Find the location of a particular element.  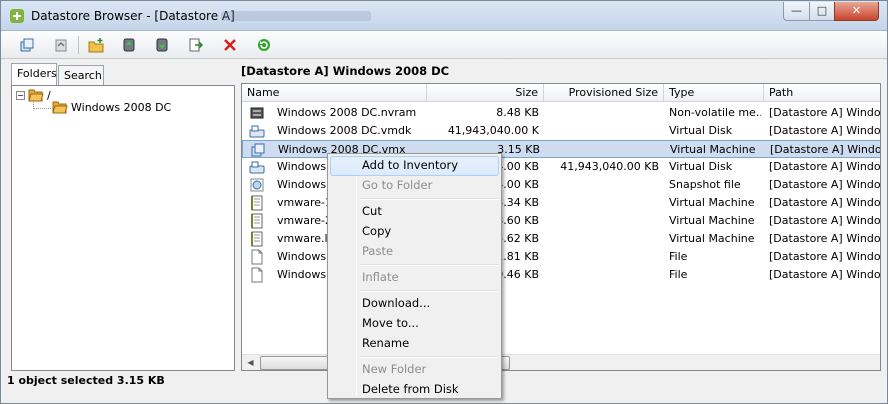

menu-item-paste: Paste is located at coordinates (378, 251).